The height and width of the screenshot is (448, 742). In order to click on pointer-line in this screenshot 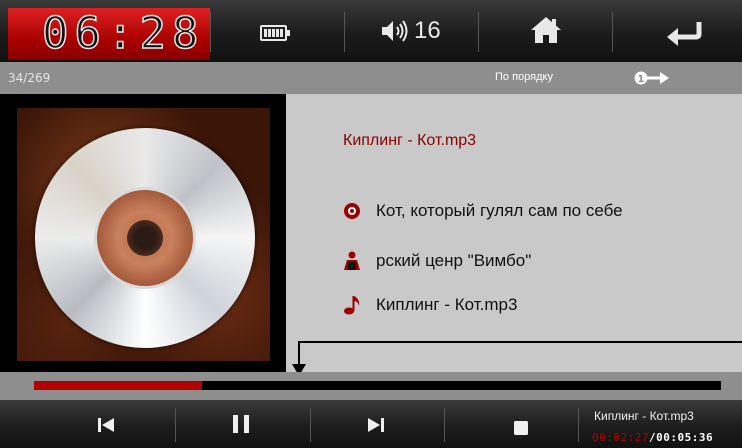, I will do `click(521, 342)`.